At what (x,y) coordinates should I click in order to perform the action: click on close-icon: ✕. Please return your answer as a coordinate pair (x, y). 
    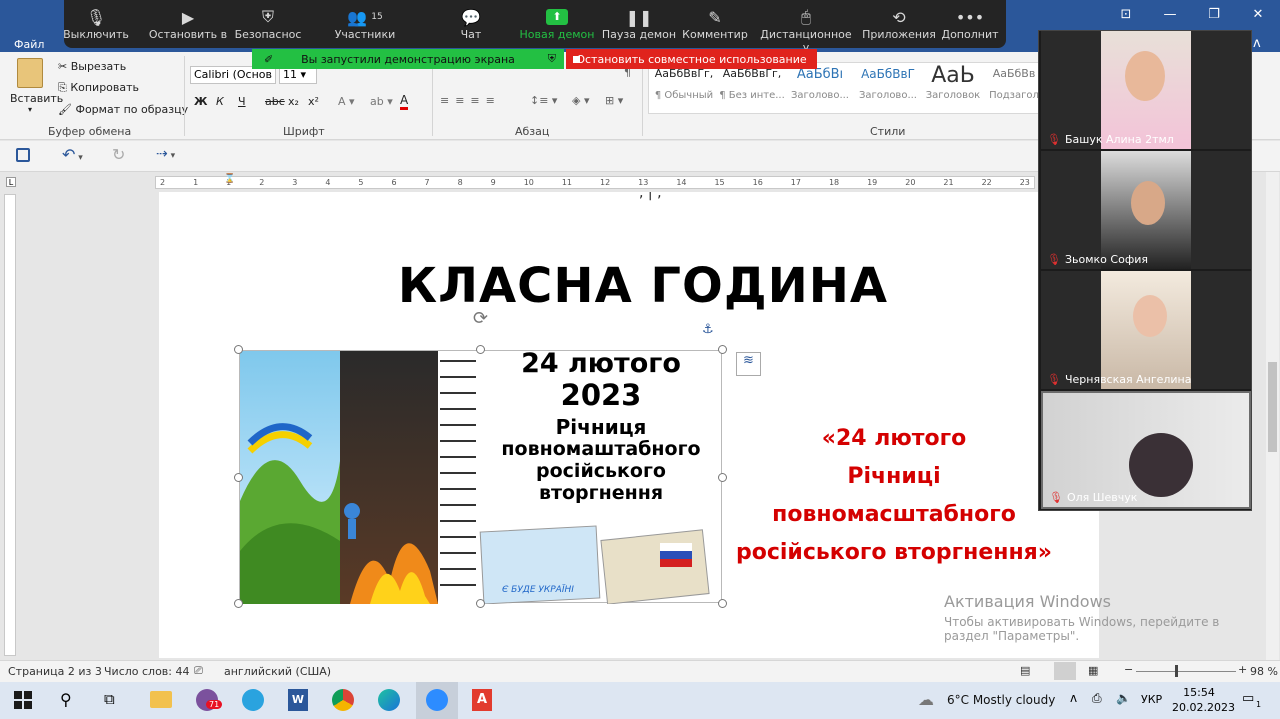
    Looking at the image, I should click on (1258, 14).